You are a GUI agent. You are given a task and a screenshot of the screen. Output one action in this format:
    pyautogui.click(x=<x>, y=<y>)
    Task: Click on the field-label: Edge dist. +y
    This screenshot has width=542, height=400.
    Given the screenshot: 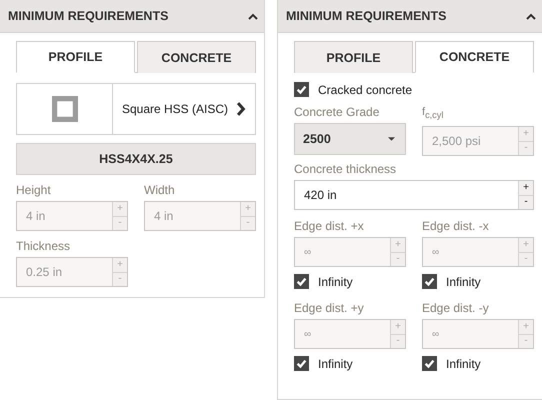 What is the action you would take?
    pyautogui.click(x=329, y=308)
    